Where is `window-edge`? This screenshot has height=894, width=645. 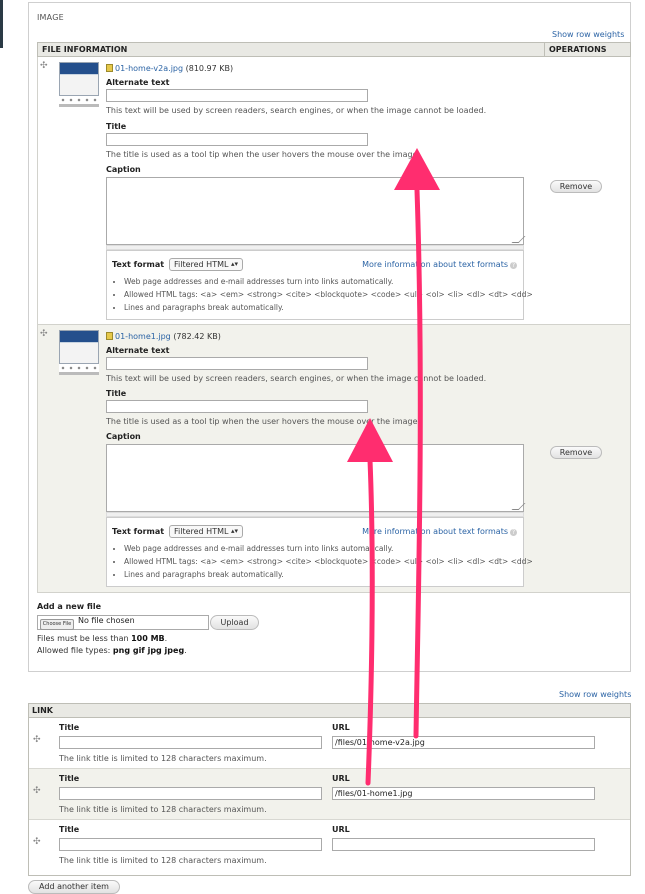 window-edge is located at coordinates (1, 24).